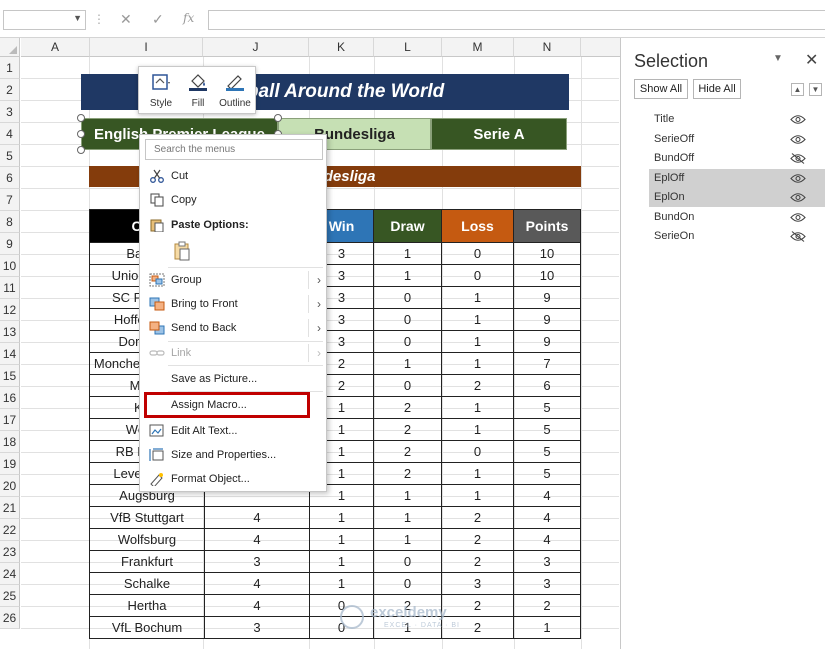 This screenshot has height=649, width=825. I want to click on row-header: 26, so click(10, 618).